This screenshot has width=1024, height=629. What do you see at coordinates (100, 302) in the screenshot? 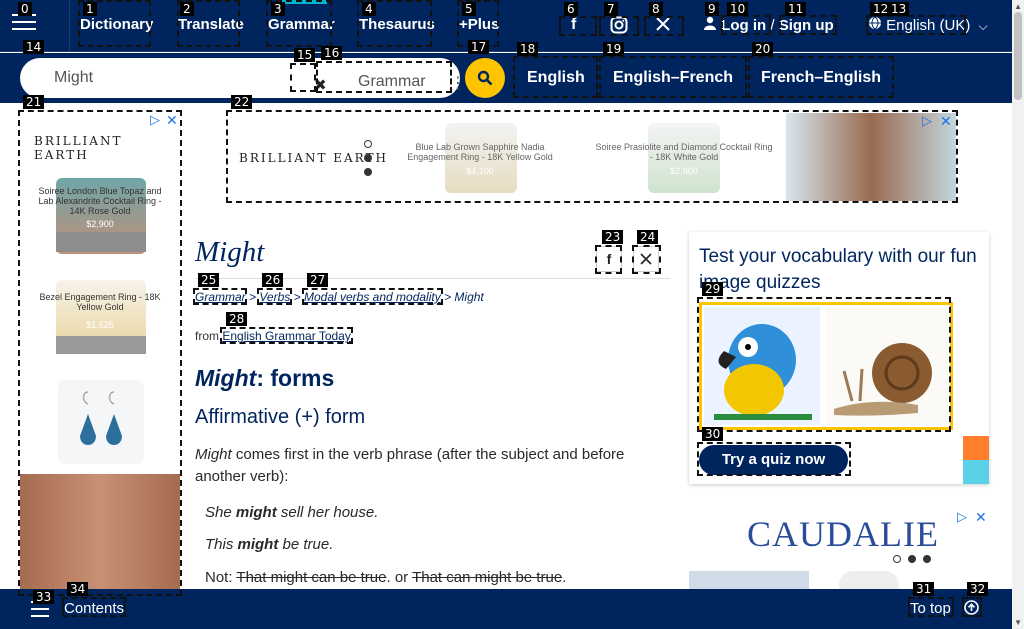
I see `ad-item-name: Bezel Engagement Ring - 18K Yellow Gold` at bounding box center [100, 302].